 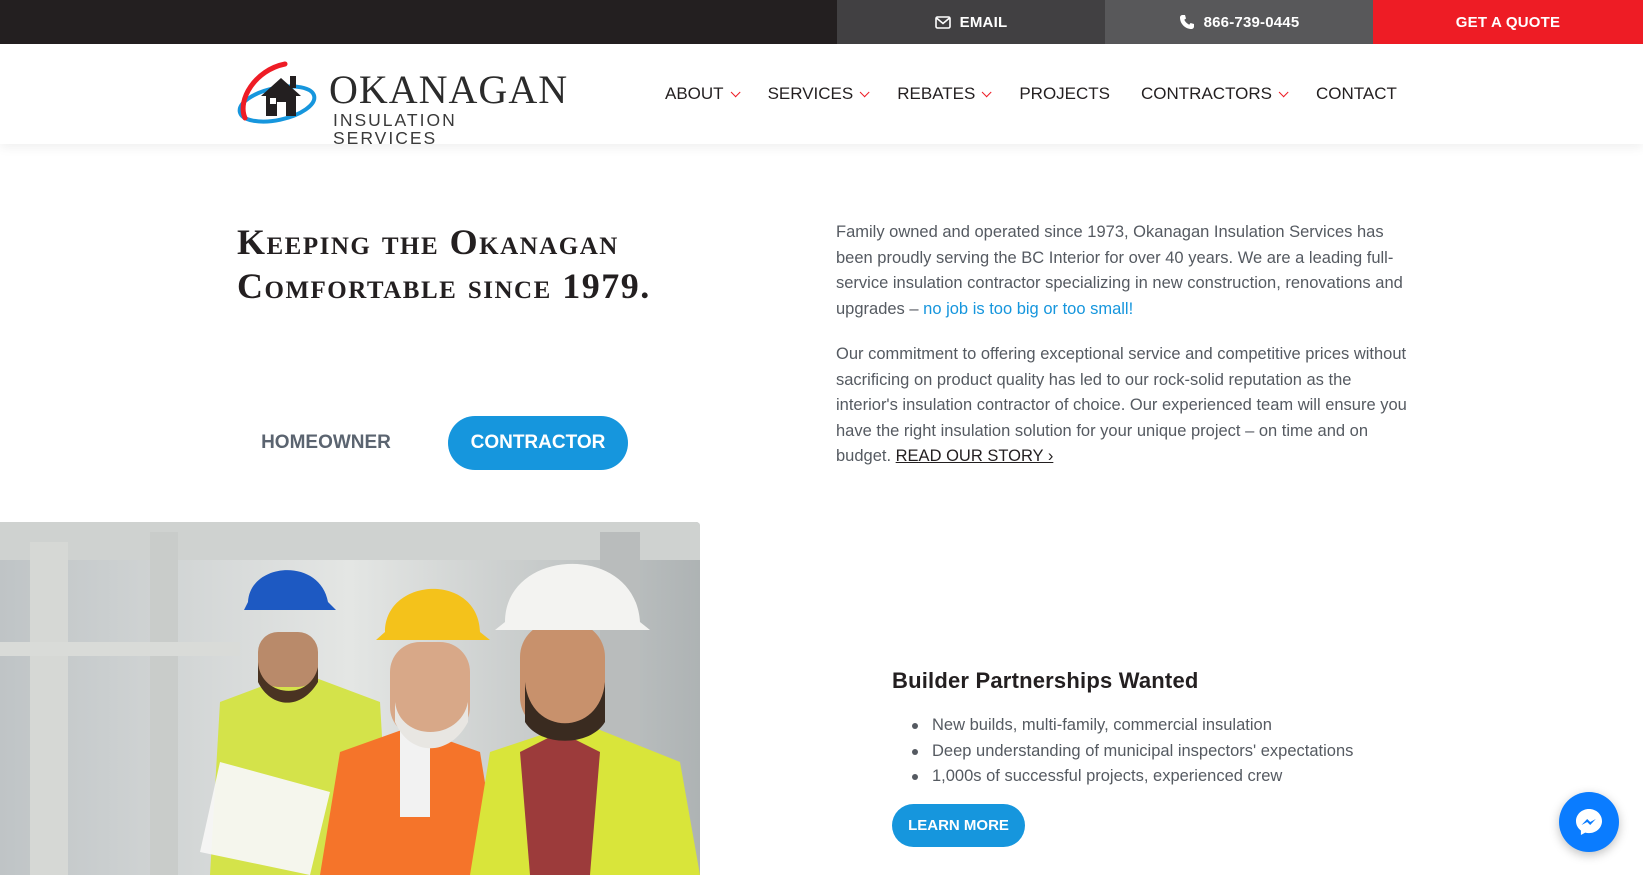 I want to click on read-our-story-link: READ OUR STORY ›, so click(x=975, y=456).